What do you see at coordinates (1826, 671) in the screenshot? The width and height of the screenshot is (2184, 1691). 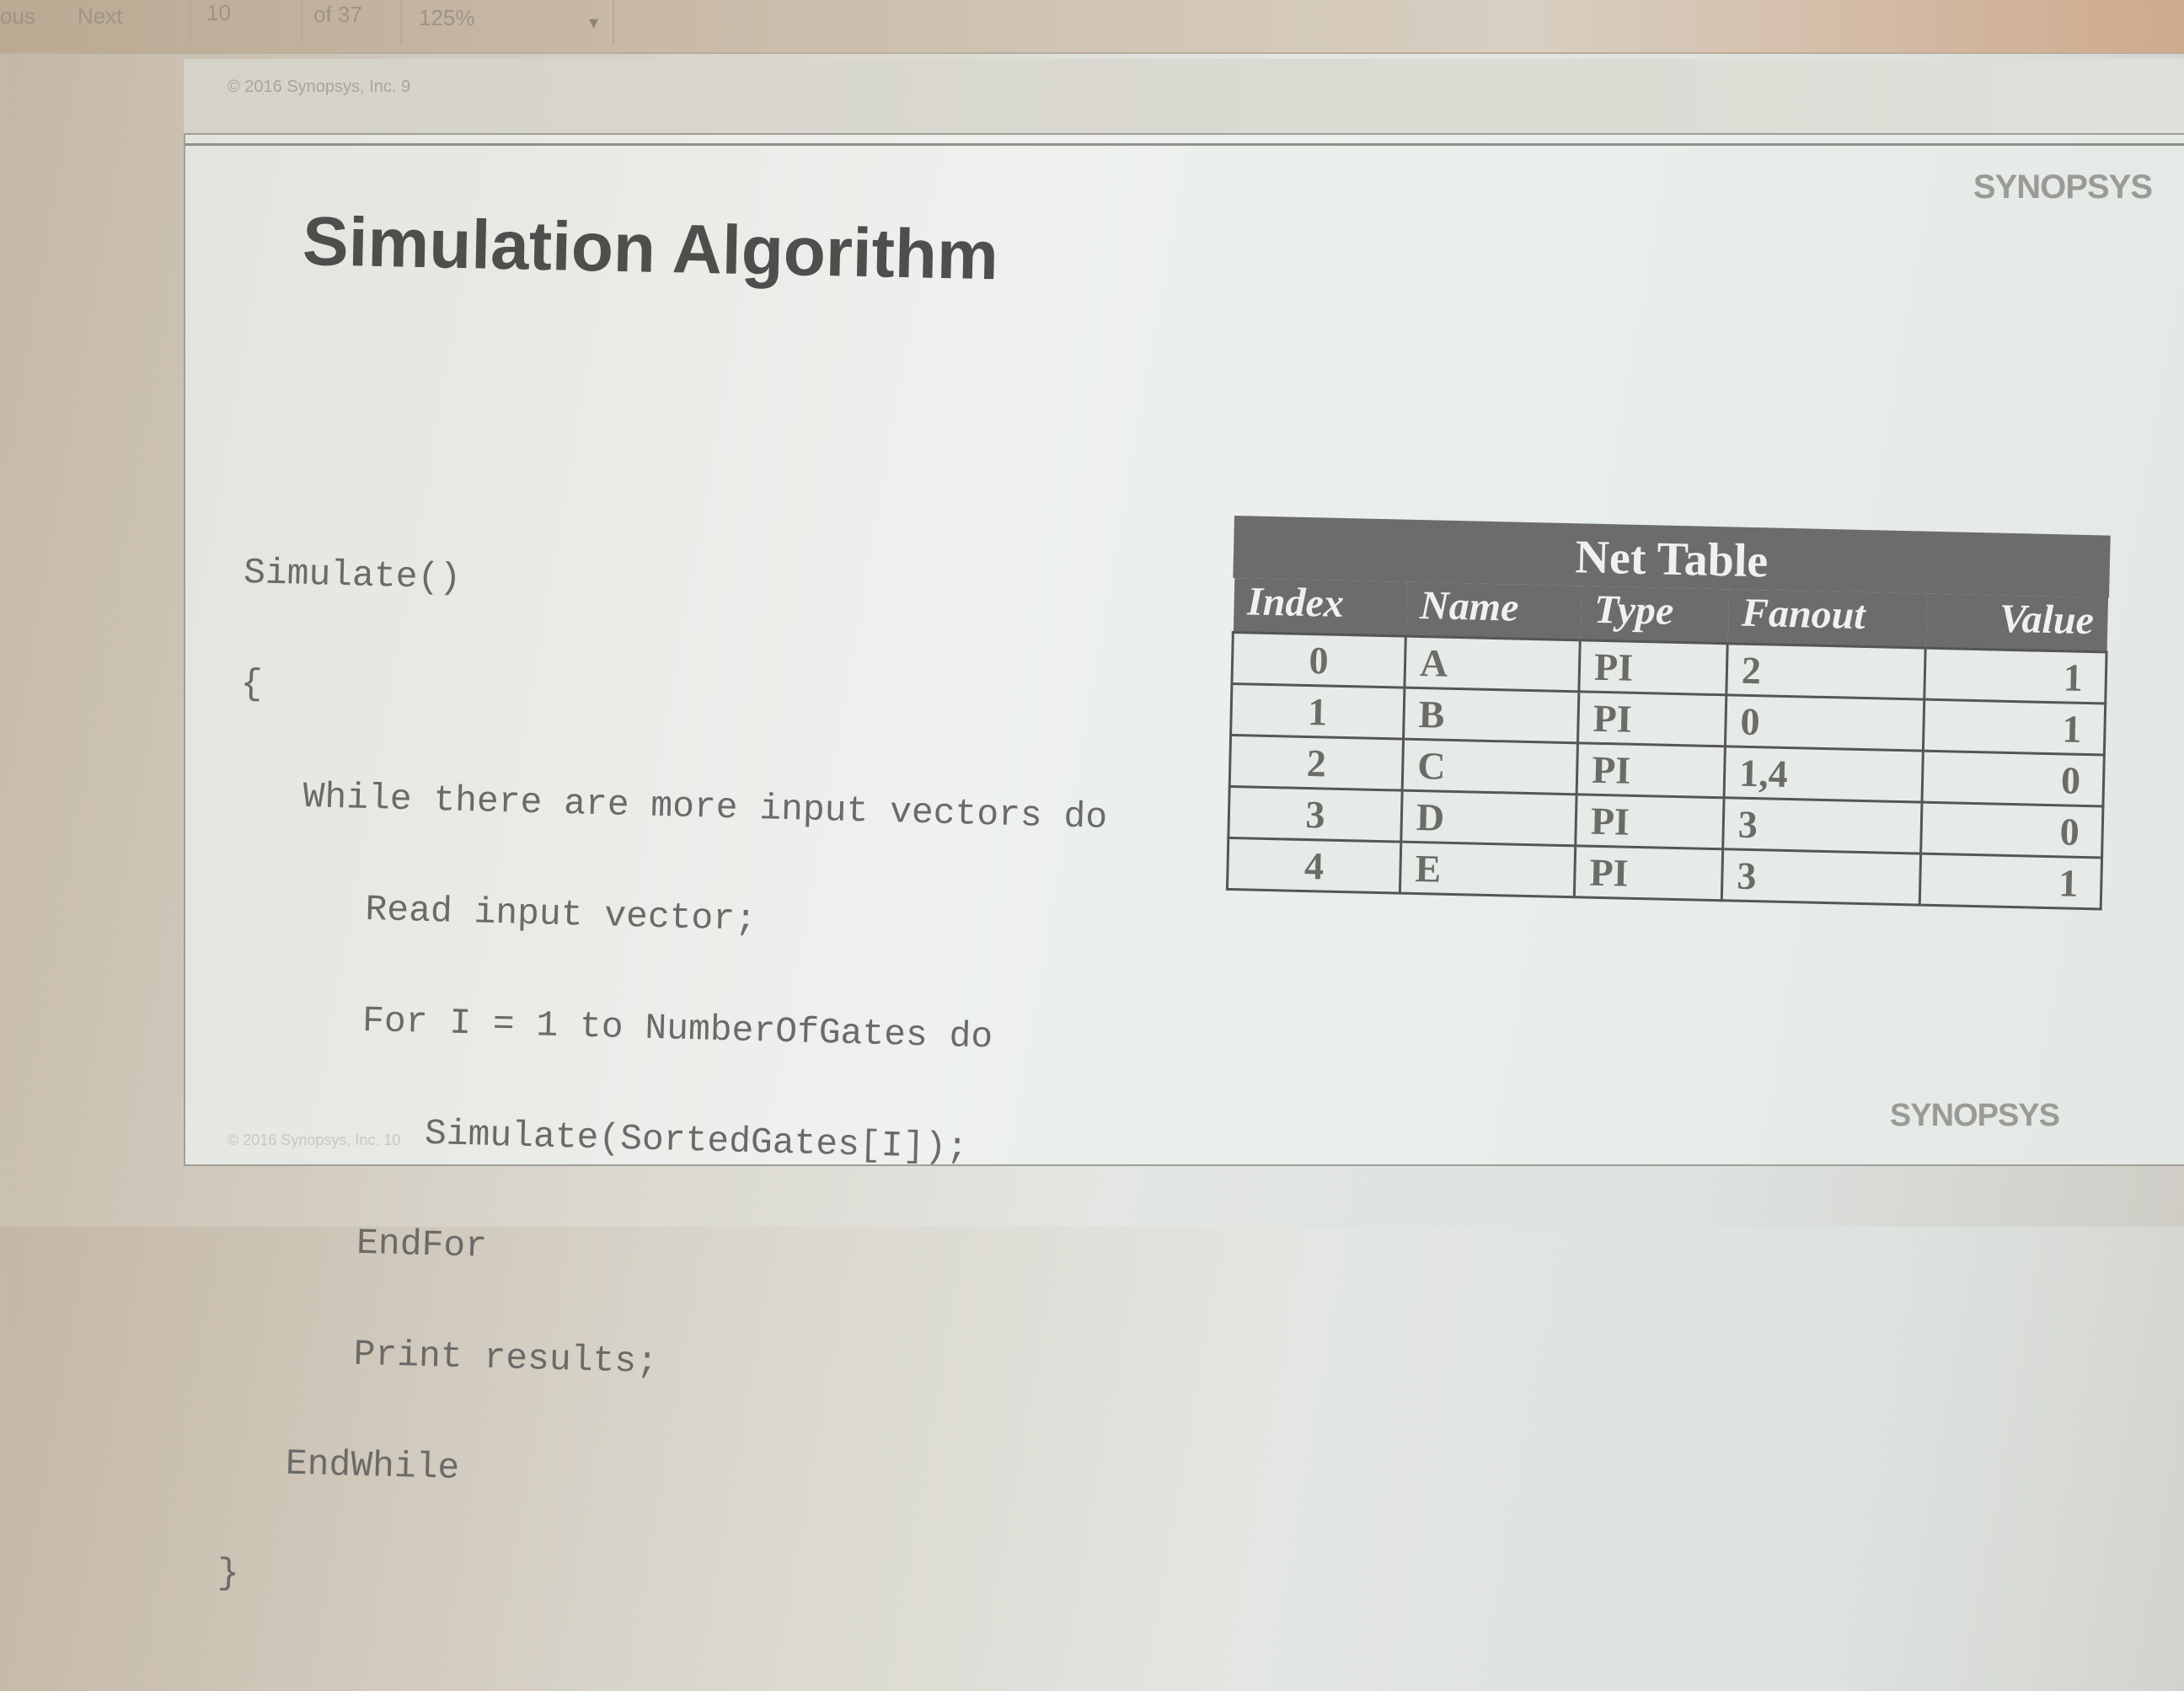 I see `cell-fanout: 2` at bounding box center [1826, 671].